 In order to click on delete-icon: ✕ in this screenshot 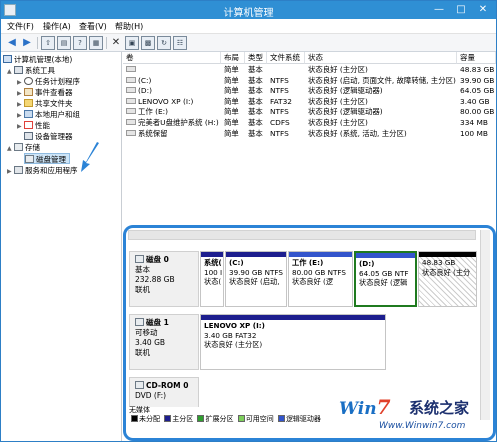, I will do `click(116, 43)`.